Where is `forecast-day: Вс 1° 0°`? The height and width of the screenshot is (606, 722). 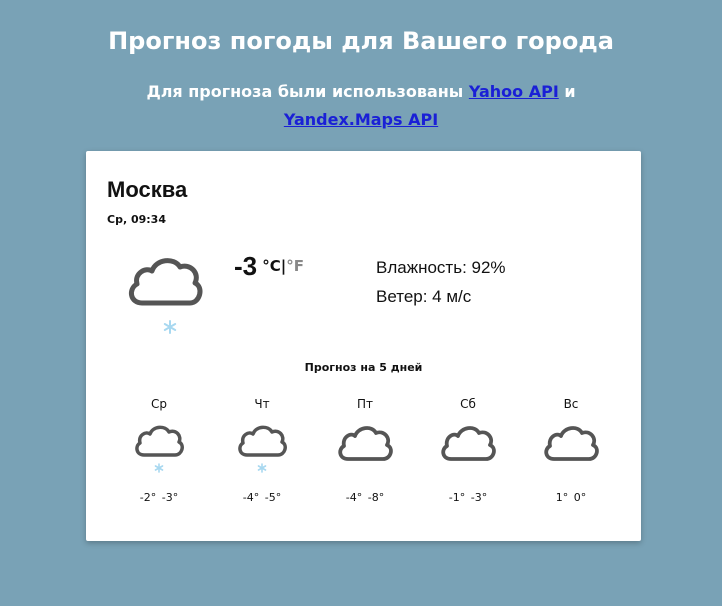
forecast-day: Вс 1° 0° is located at coordinates (571, 450).